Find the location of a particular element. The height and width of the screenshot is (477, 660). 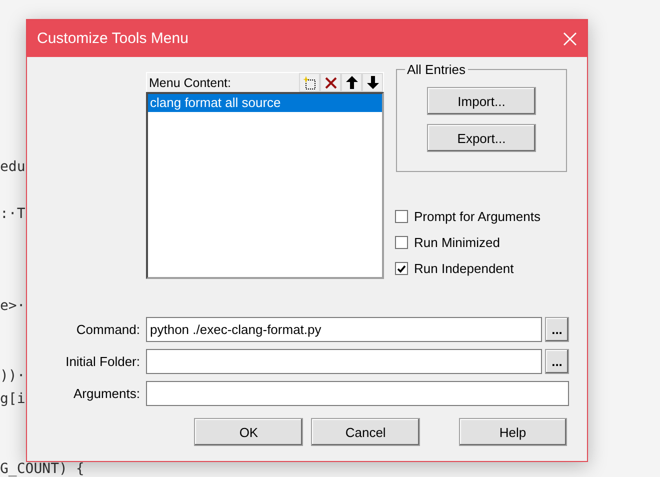

code-line: g[i is located at coordinates (13, 399).